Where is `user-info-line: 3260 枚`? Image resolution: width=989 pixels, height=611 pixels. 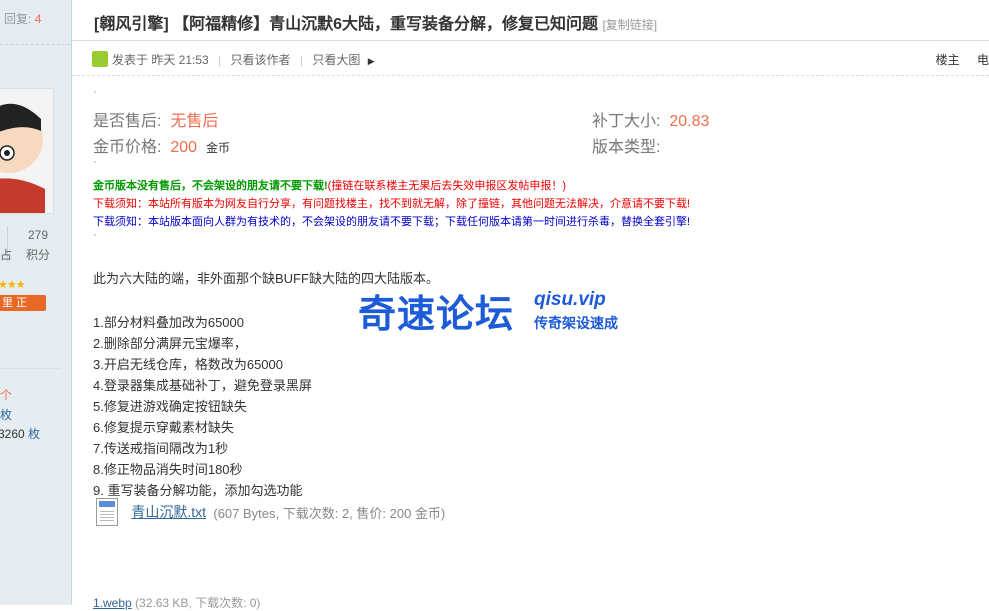 user-info-line: 3260 枚 is located at coordinates (20, 434).